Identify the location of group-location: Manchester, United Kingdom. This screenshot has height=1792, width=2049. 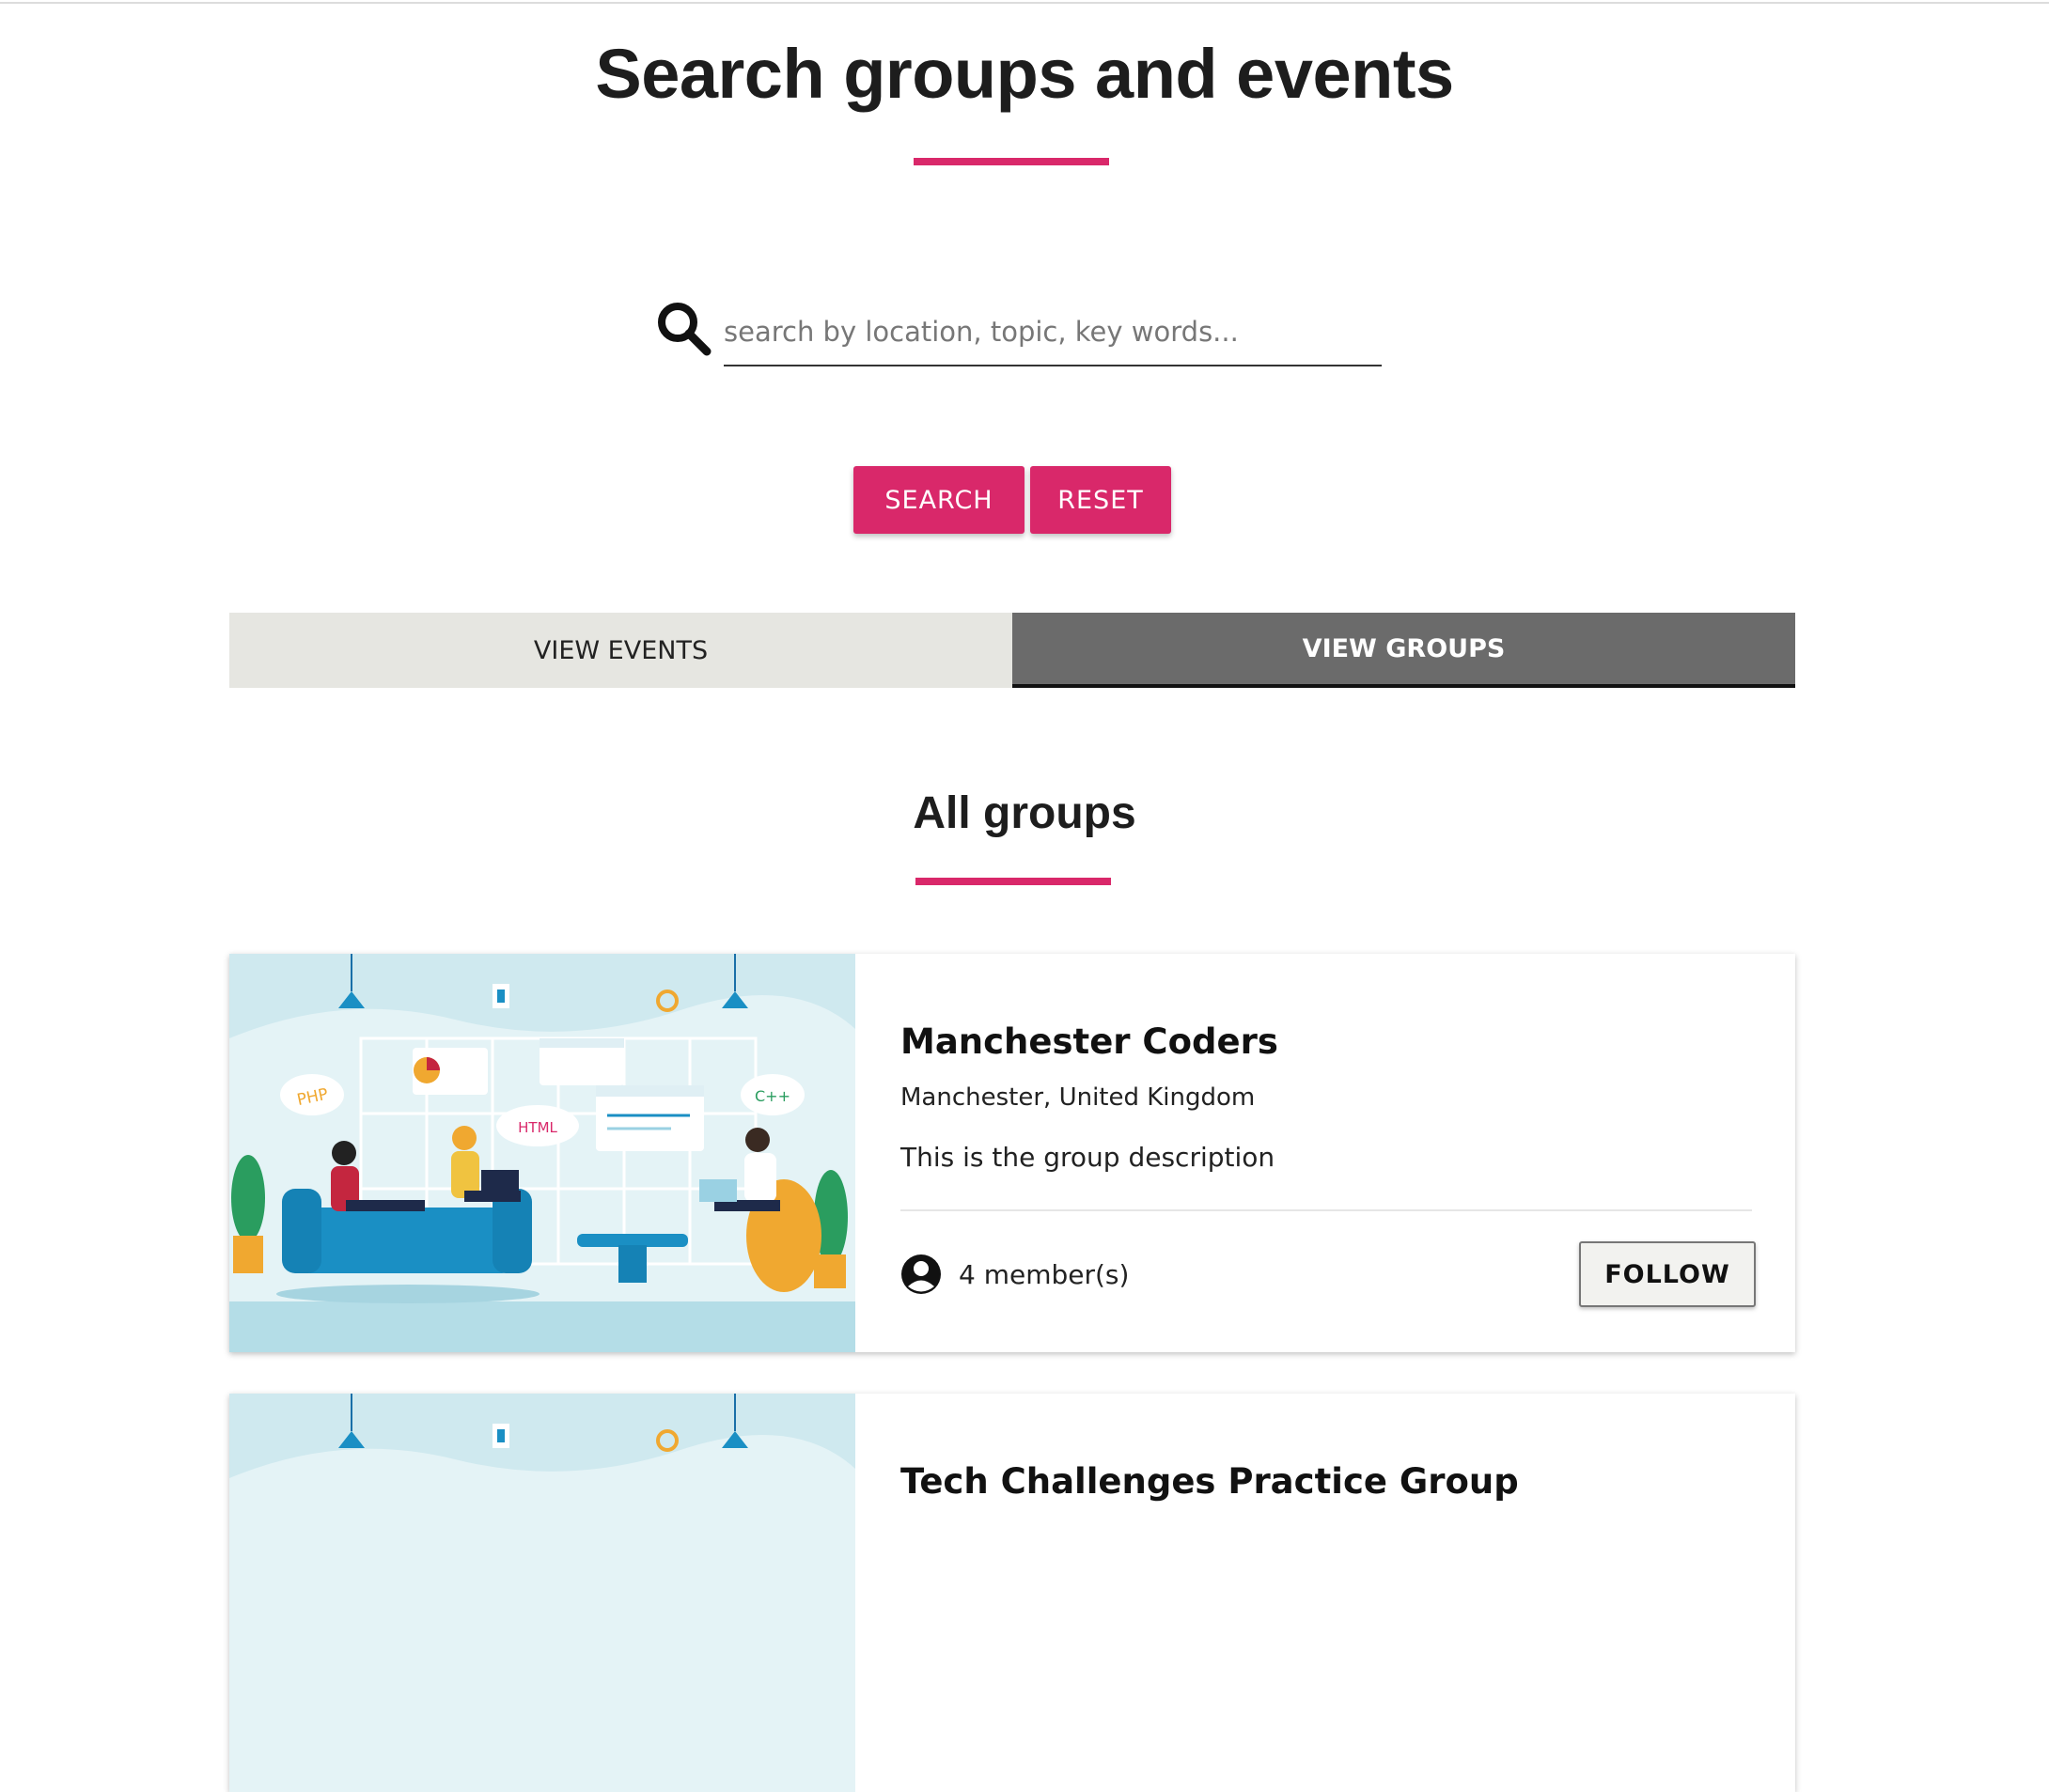
(1078, 1097).